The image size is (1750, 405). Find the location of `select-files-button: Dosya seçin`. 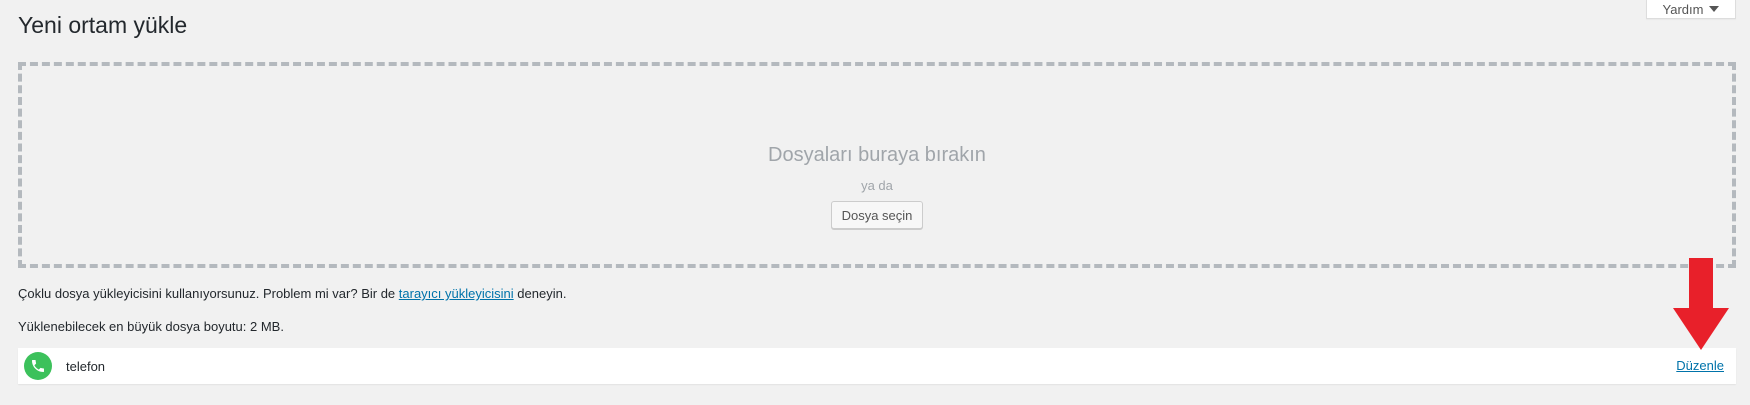

select-files-button: Dosya seçin is located at coordinates (877, 215).